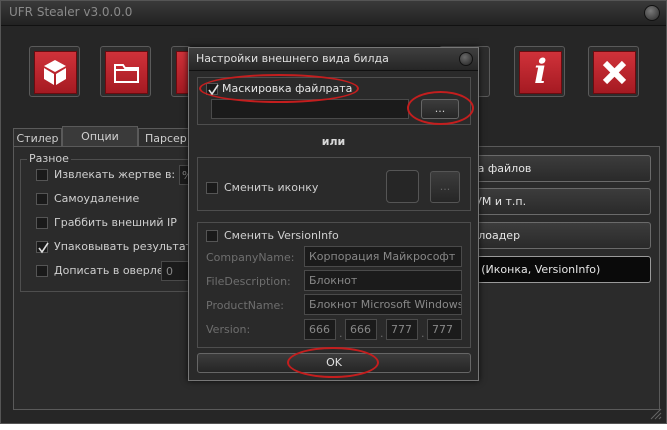 This screenshot has height=430, width=667. What do you see at coordinates (652, 13) in the screenshot?
I see `window-orb-icon` at bounding box center [652, 13].